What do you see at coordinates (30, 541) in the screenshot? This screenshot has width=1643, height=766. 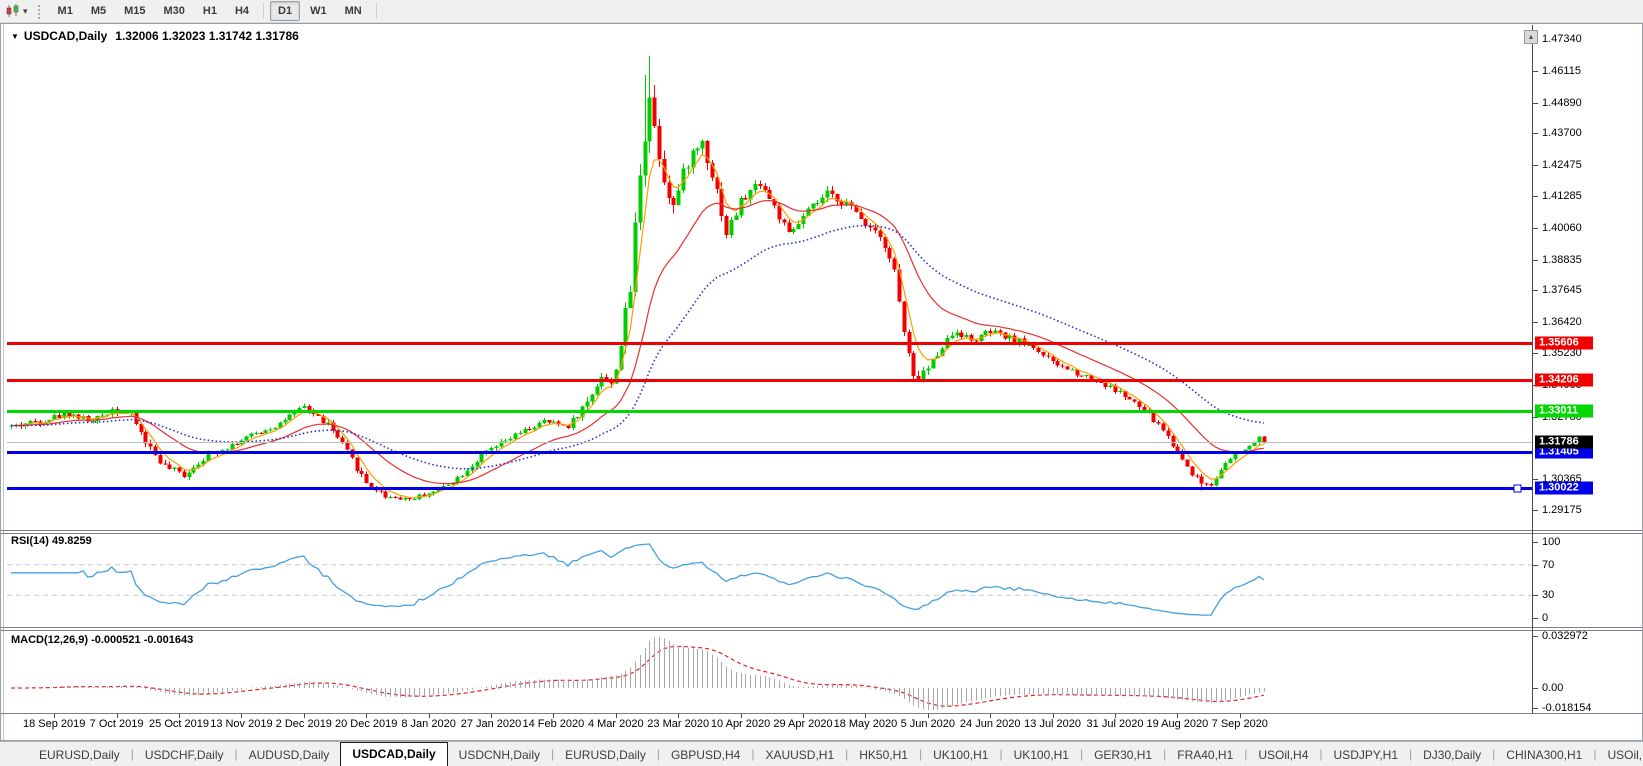 I see `rsi-name: RSI(14)` at bounding box center [30, 541].